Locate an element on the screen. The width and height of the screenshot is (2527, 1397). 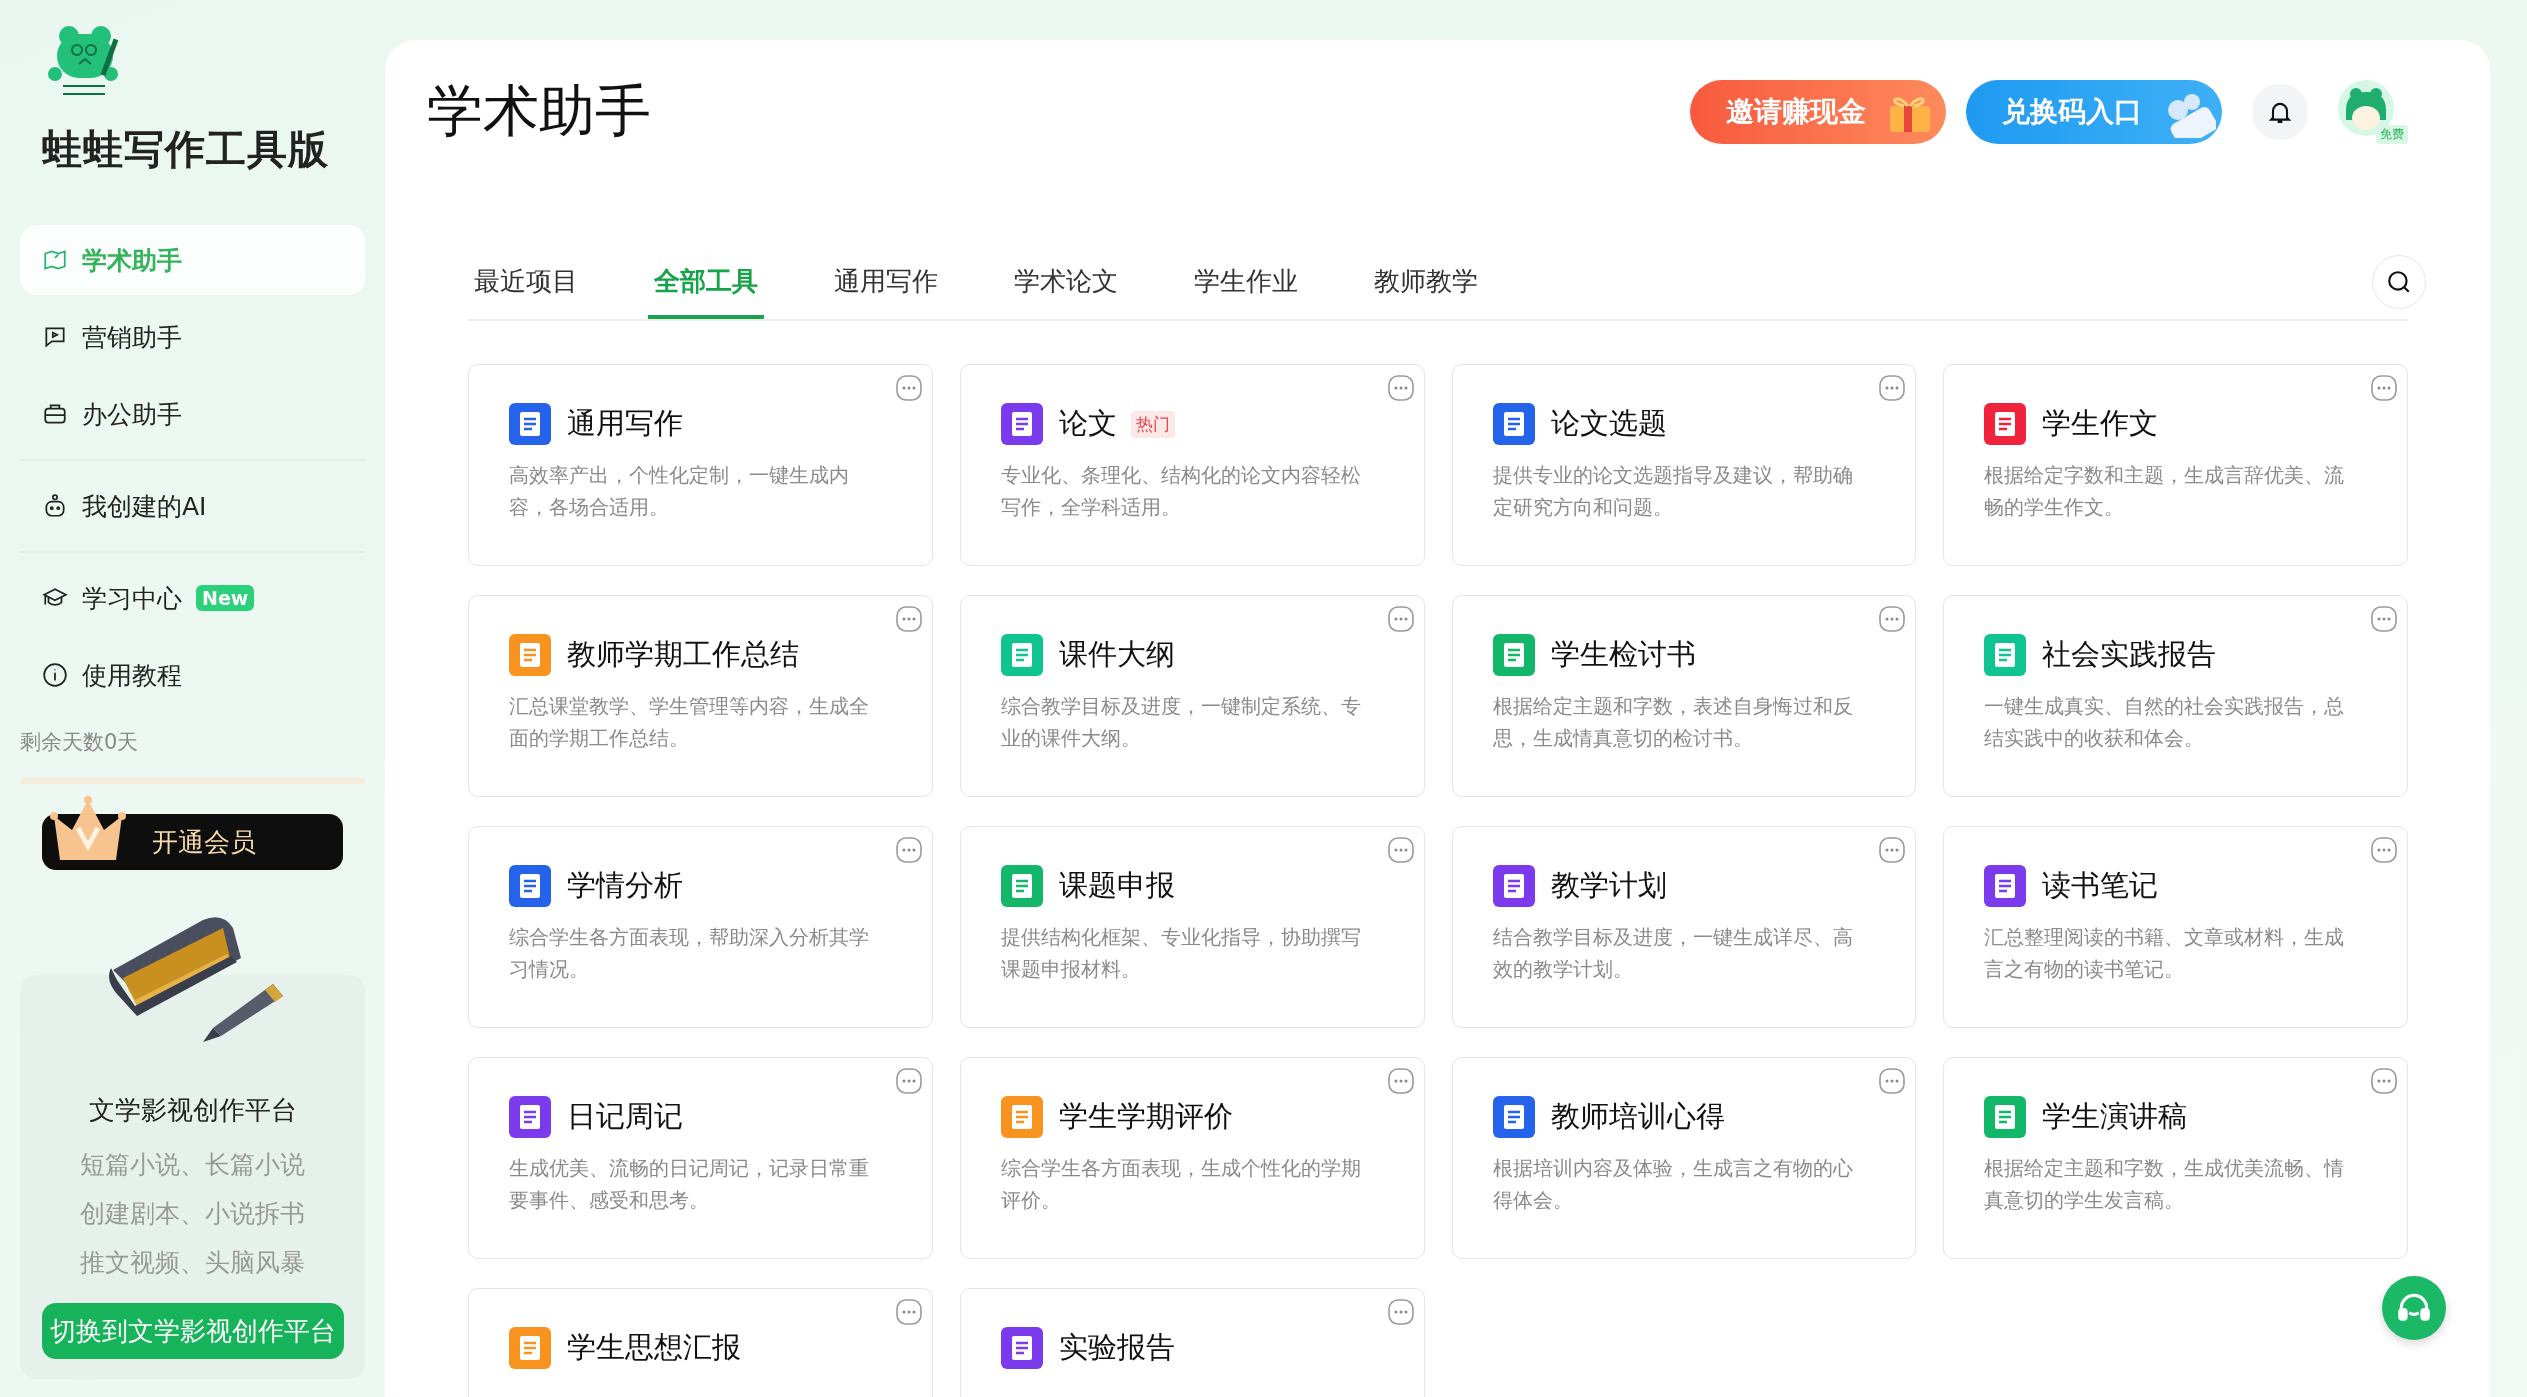
nav-item: 学习中心 New is located at coordinates (192, 598).